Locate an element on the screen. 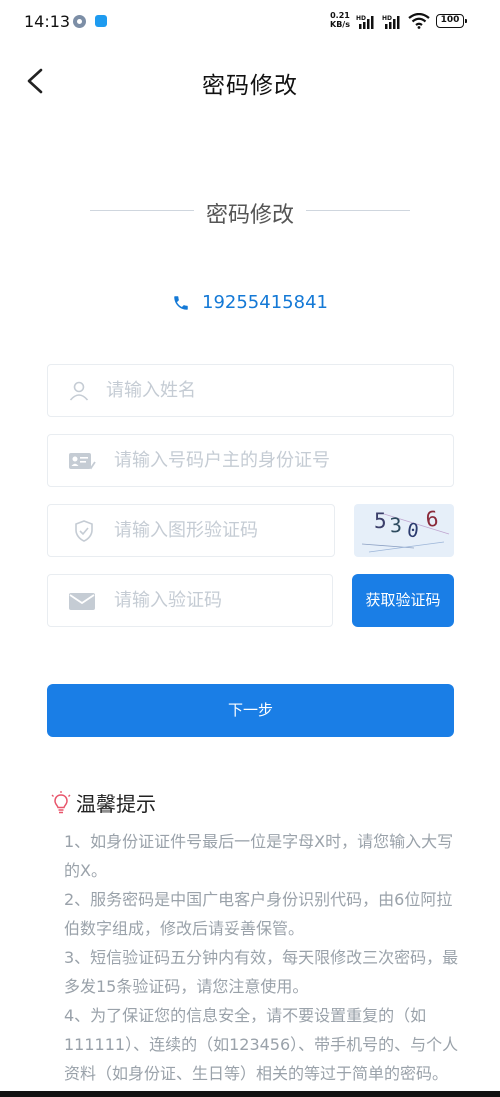 This screenshot has height=1097, width=500. captcha-graphic: 5 3 0 6 is located at coordinates (405, 530).